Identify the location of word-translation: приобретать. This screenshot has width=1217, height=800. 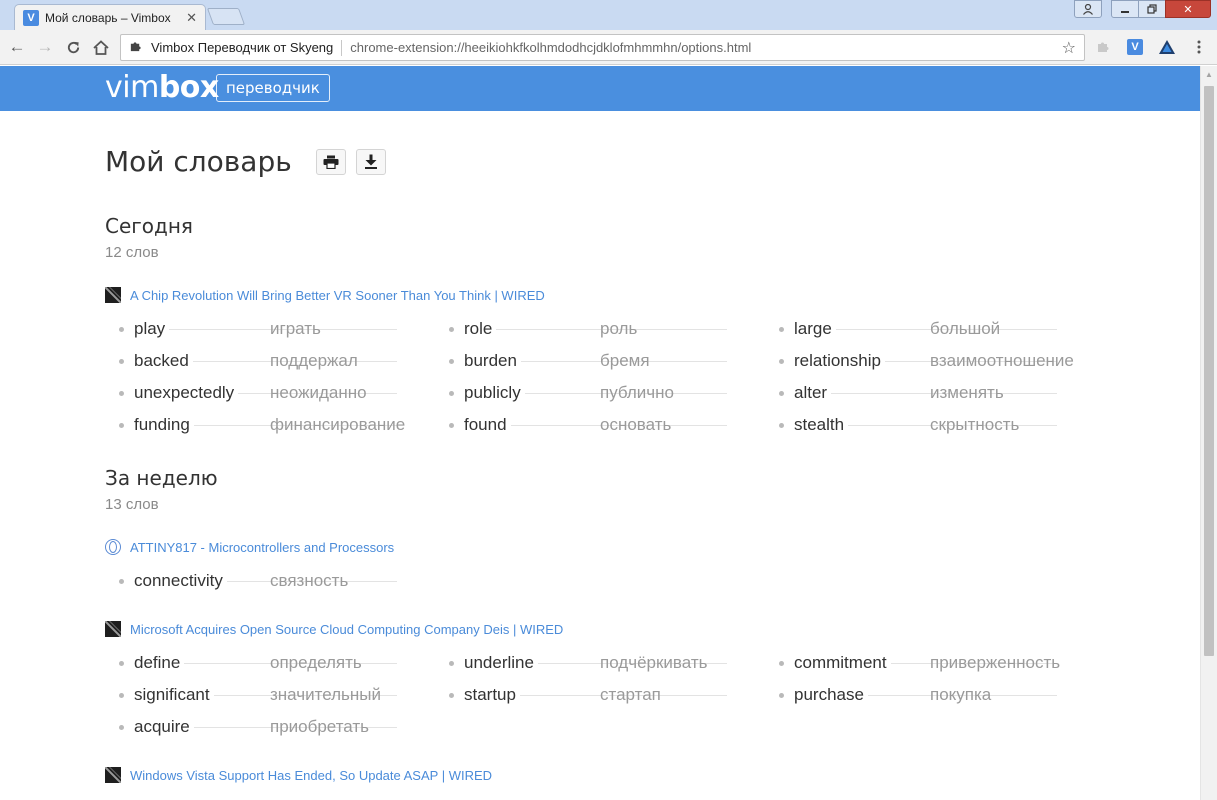
(320, 726).